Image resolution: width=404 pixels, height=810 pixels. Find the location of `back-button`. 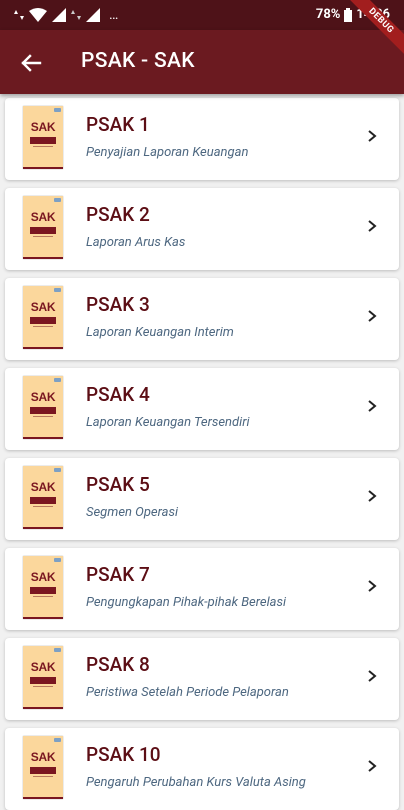

back-button is located at coordinates (31, 63).